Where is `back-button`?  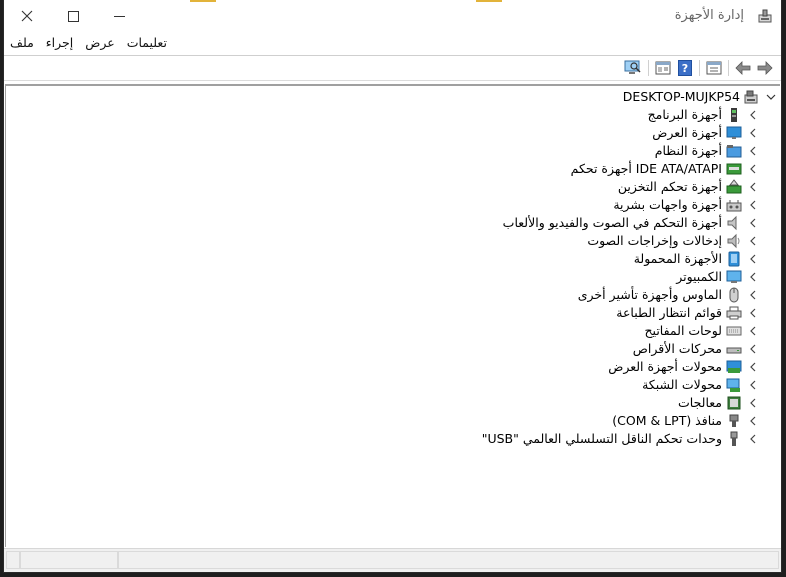 back-button is located at coordinates (743, 68).